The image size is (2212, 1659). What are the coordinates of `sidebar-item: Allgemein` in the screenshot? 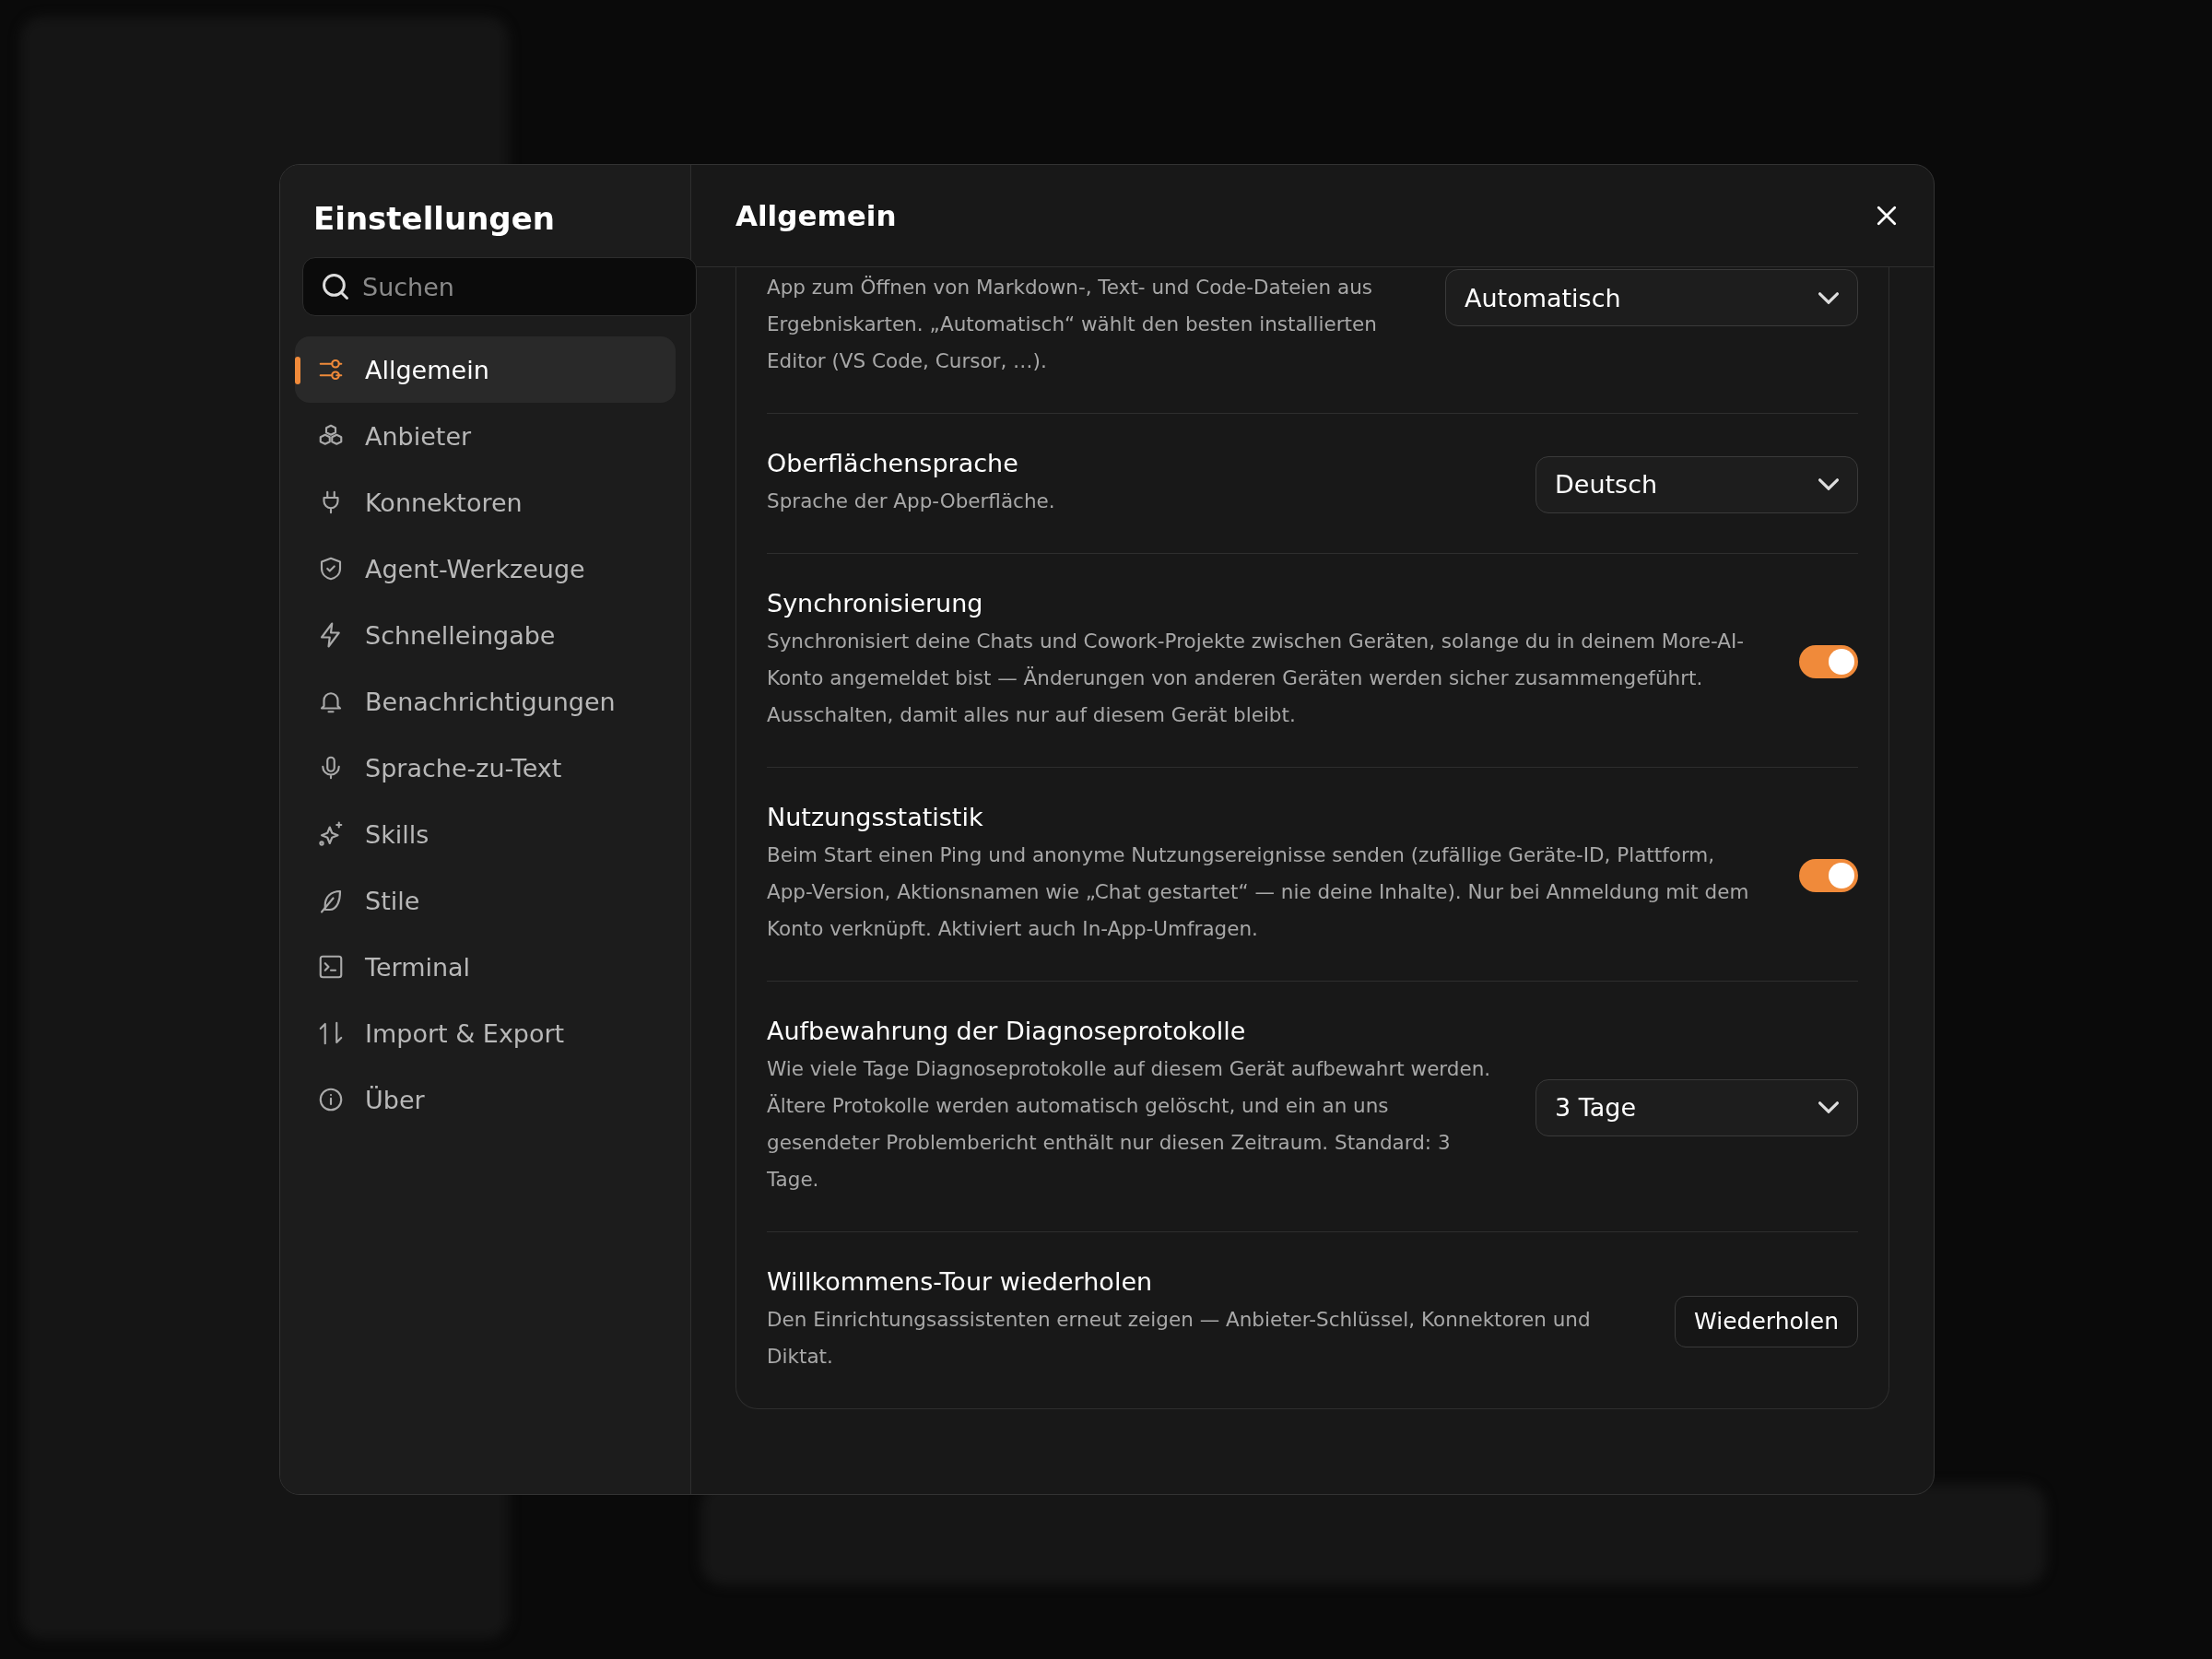 It's located at (485, 369).